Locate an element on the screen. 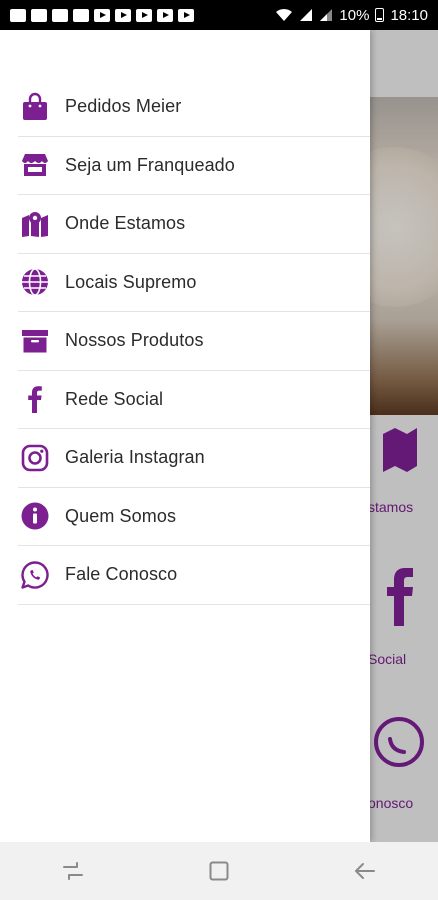  info-icon is located at coordinates (35, 516).